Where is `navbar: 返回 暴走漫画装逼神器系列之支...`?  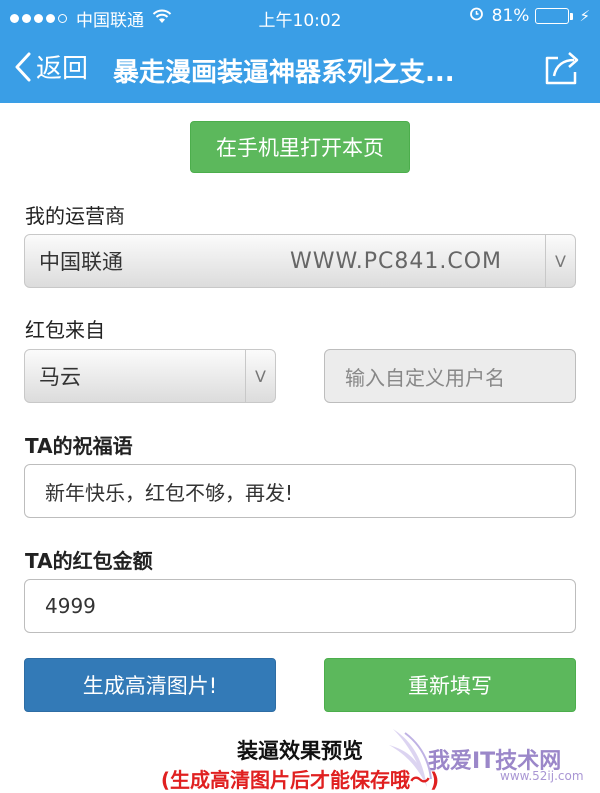 navbar: 返回 暴走漫画装逼神器系列之支... is located at coordinates (300, 69).